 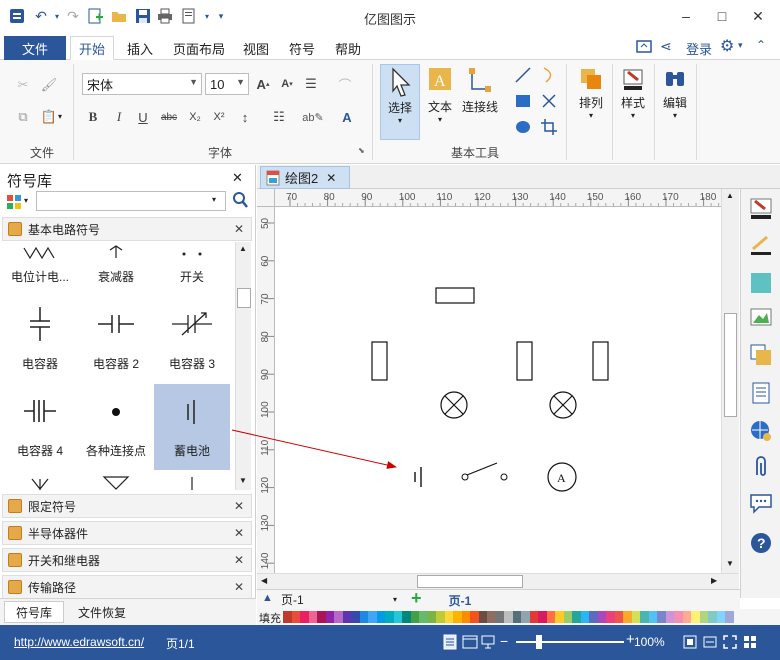 I want to click on switch-placed, so click(x=484, y=471).